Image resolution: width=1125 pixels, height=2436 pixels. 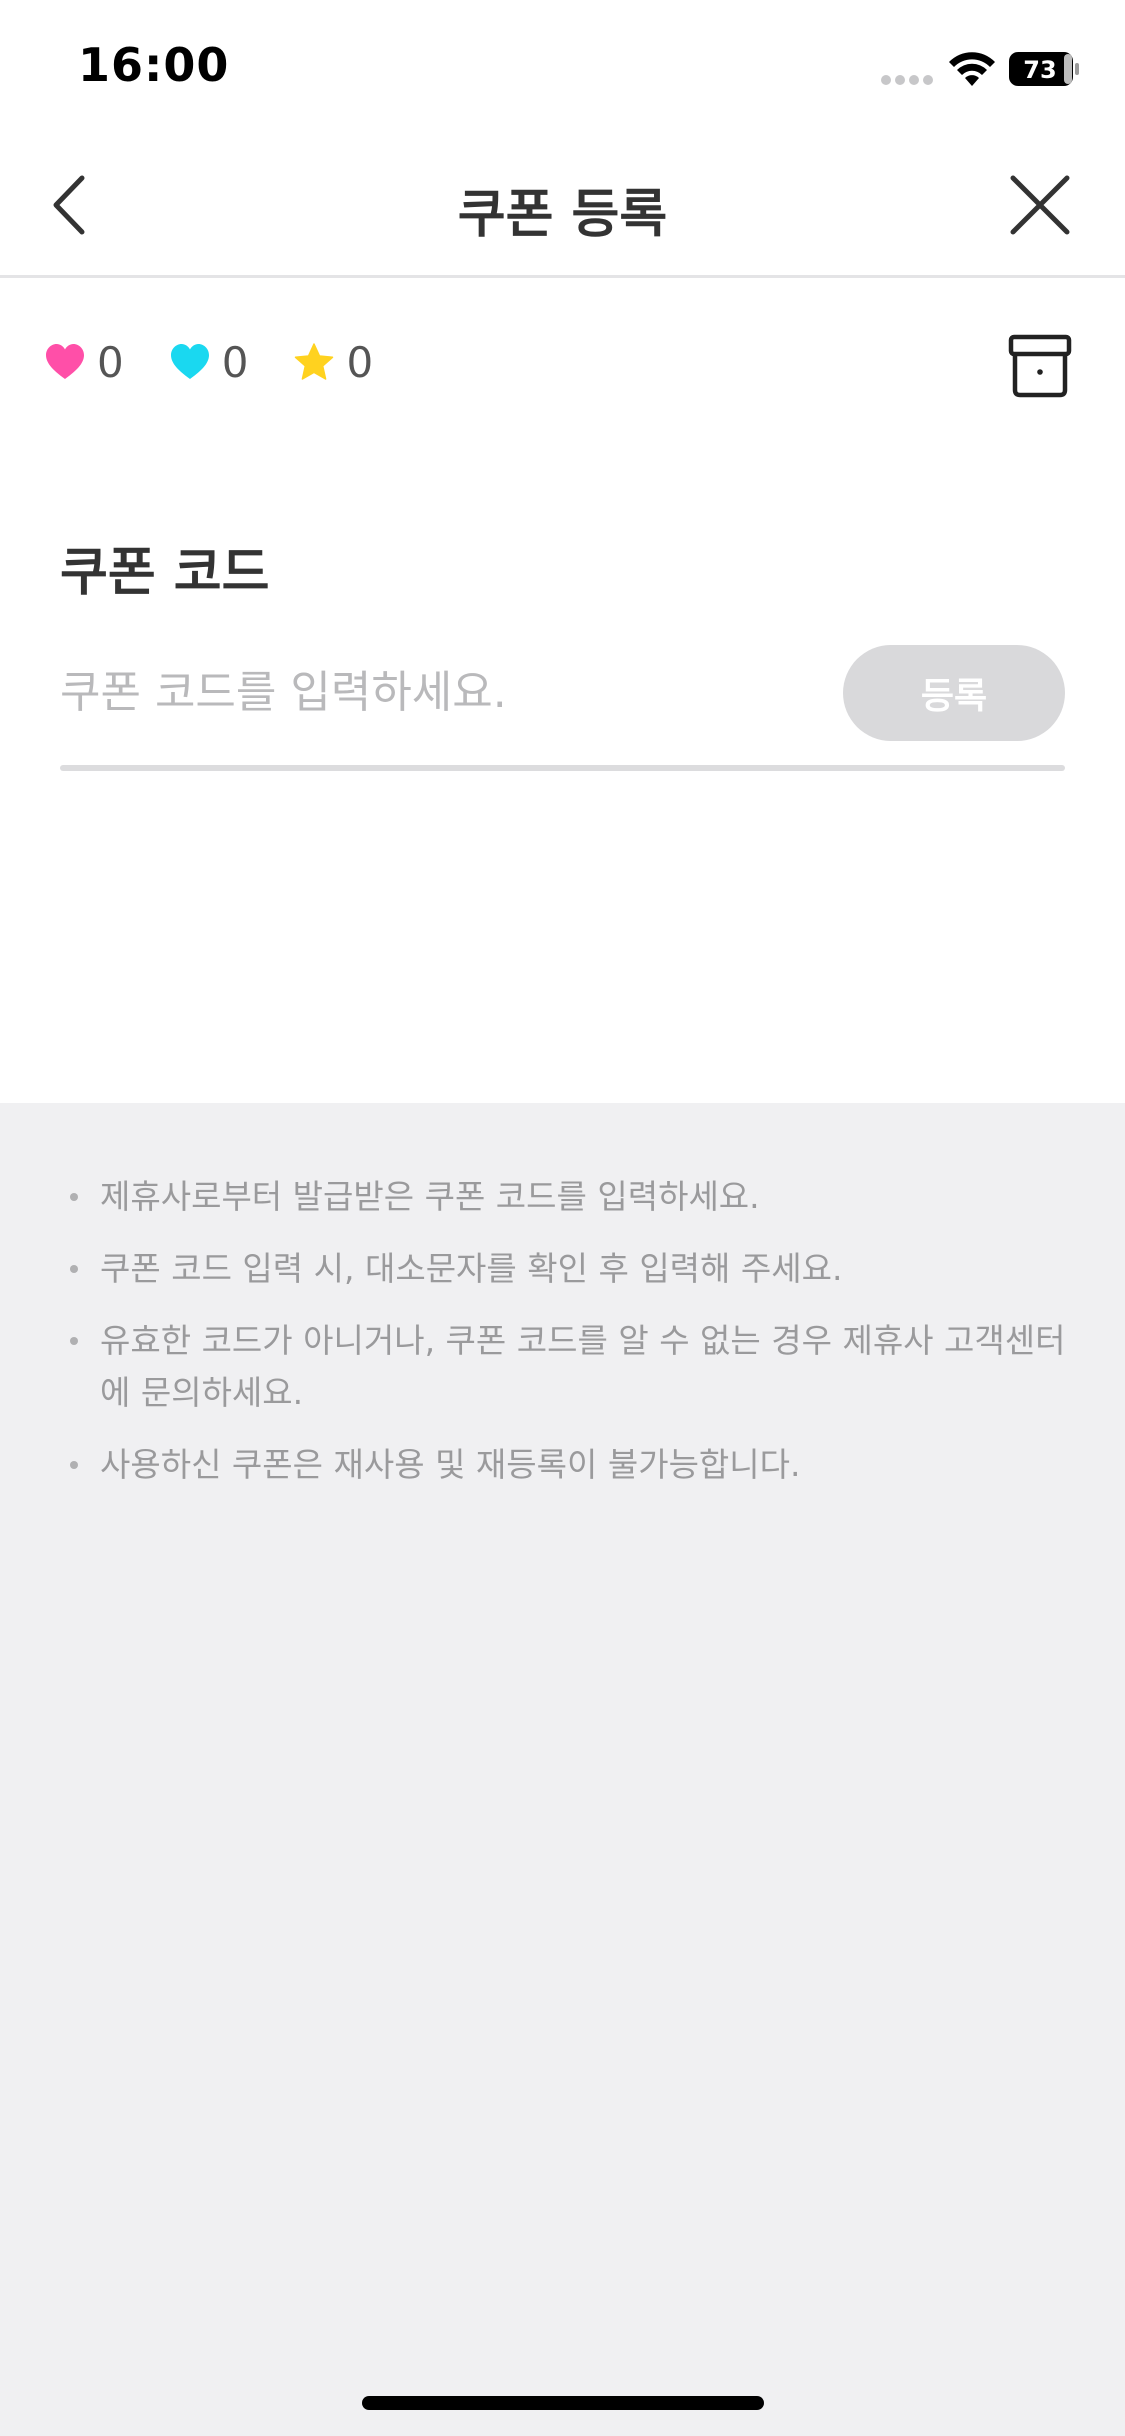 What do you see at coordinates (954, 693) in the screenshot?
I see `register-button: 등록` at bounding box center [954, 693].